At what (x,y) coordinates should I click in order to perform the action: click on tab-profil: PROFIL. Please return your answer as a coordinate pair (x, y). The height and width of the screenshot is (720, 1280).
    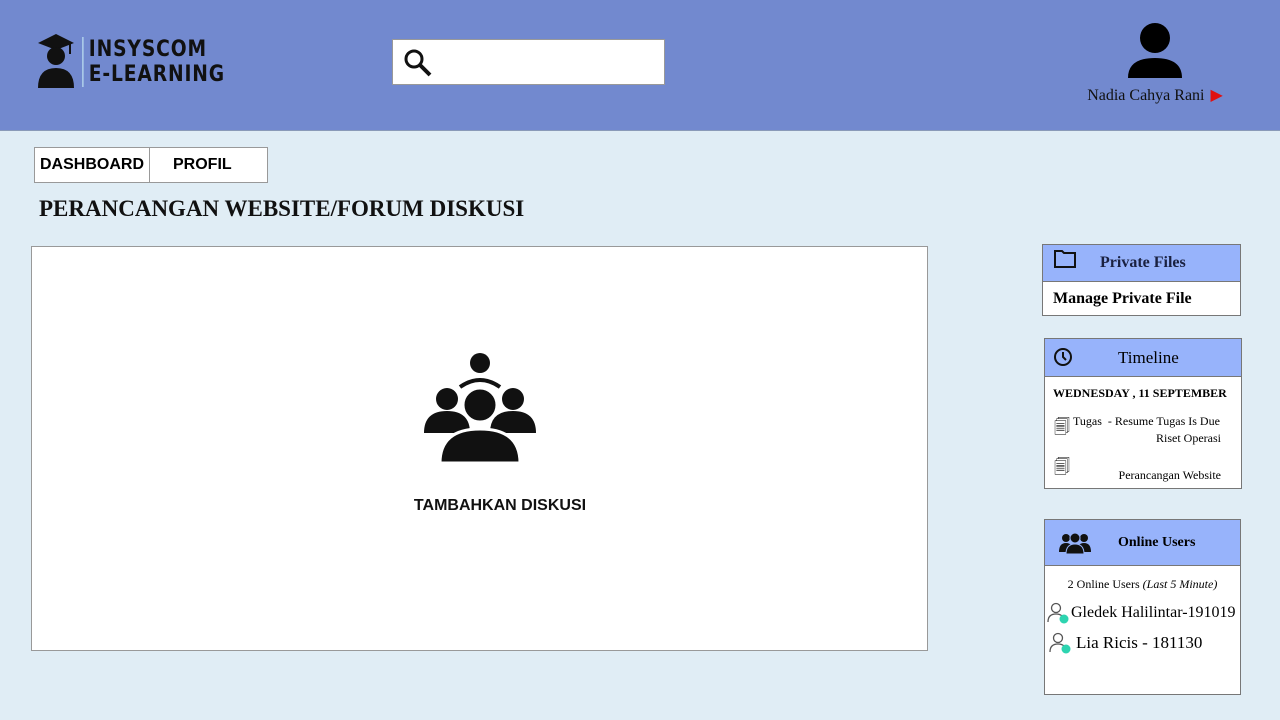
    Looking at the image, I should click on (208, 165).